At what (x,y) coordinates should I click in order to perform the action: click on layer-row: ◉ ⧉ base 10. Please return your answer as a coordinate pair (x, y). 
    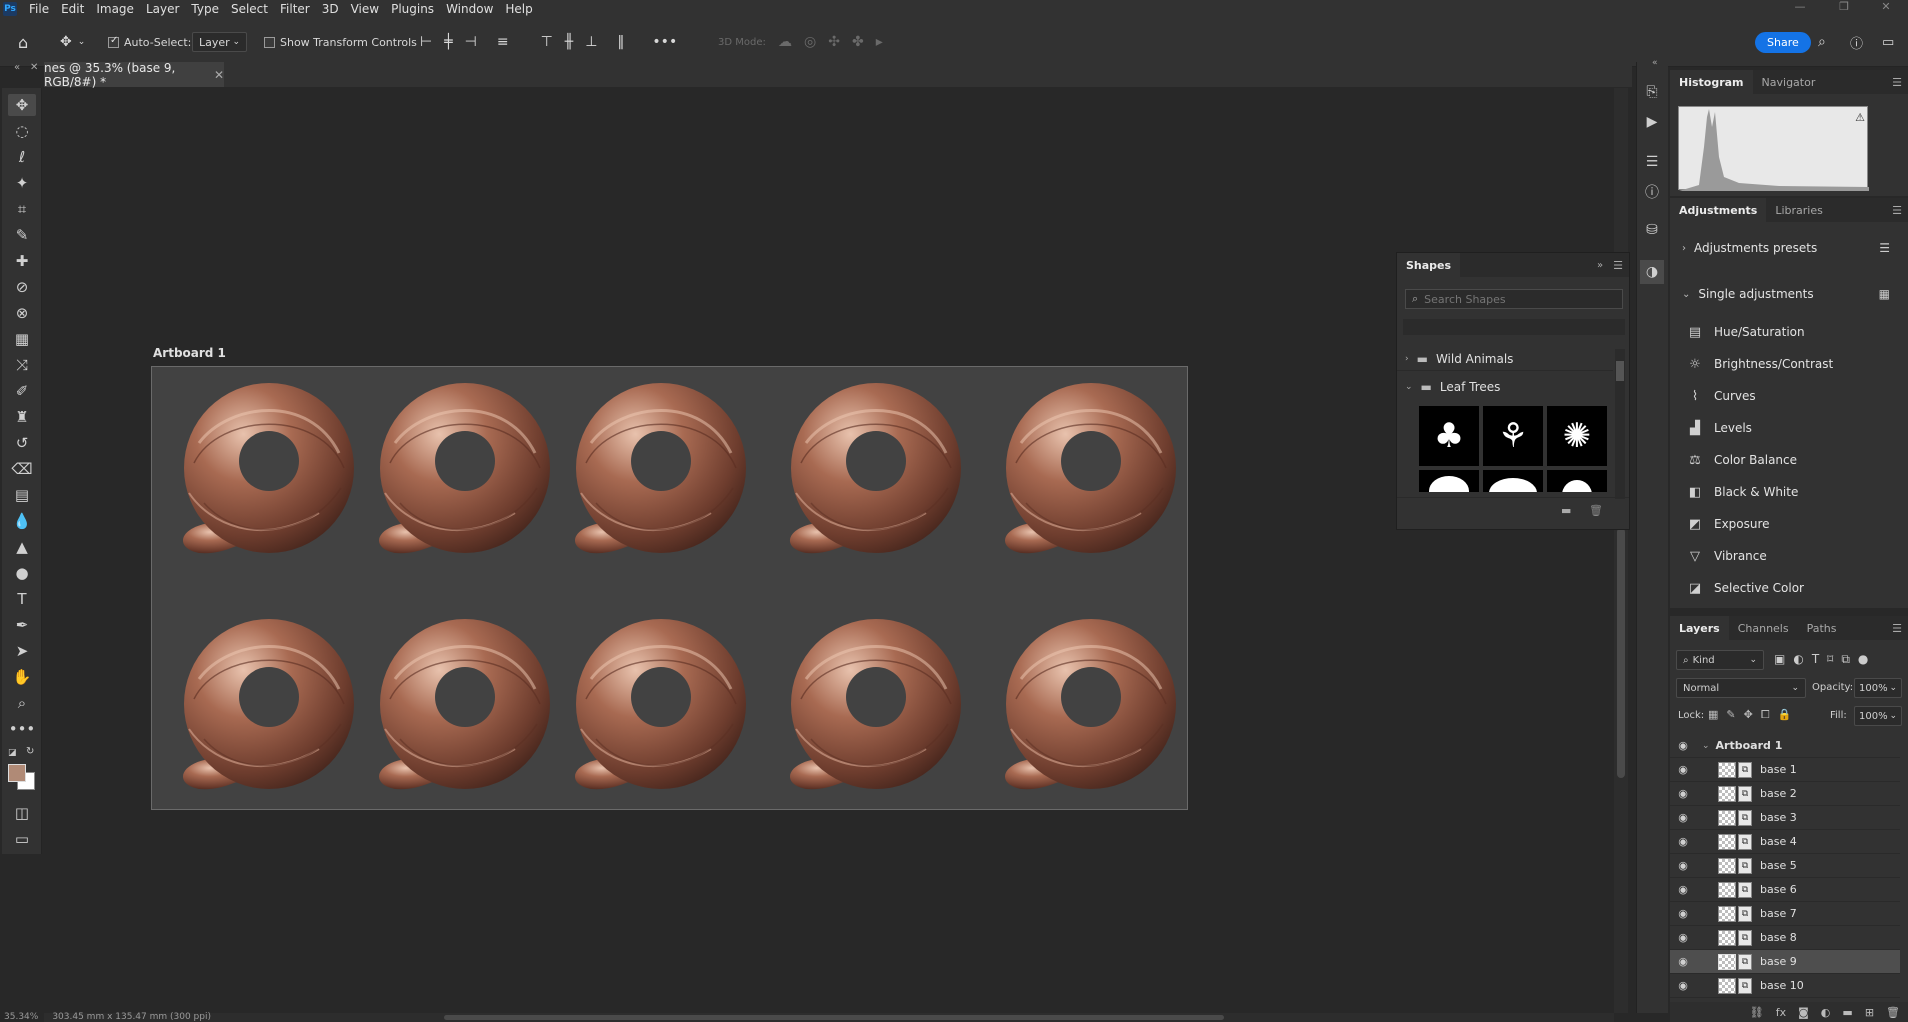
    Looking at the image, I should click on (1785, 986).